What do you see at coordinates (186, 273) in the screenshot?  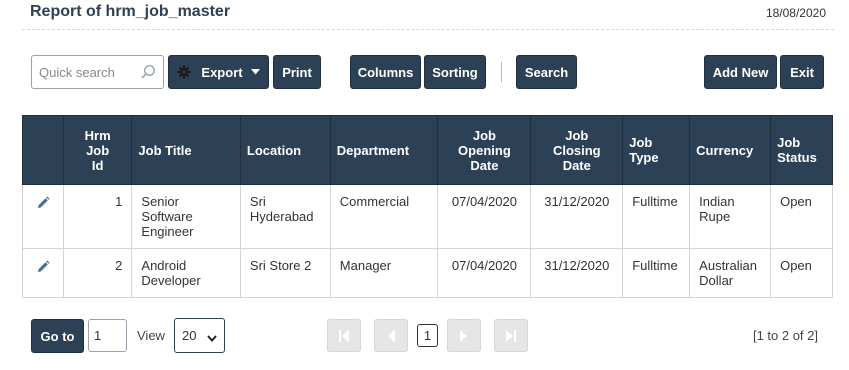 I see `cell-job-title: Android Developer` at bounding box center [186, 273].